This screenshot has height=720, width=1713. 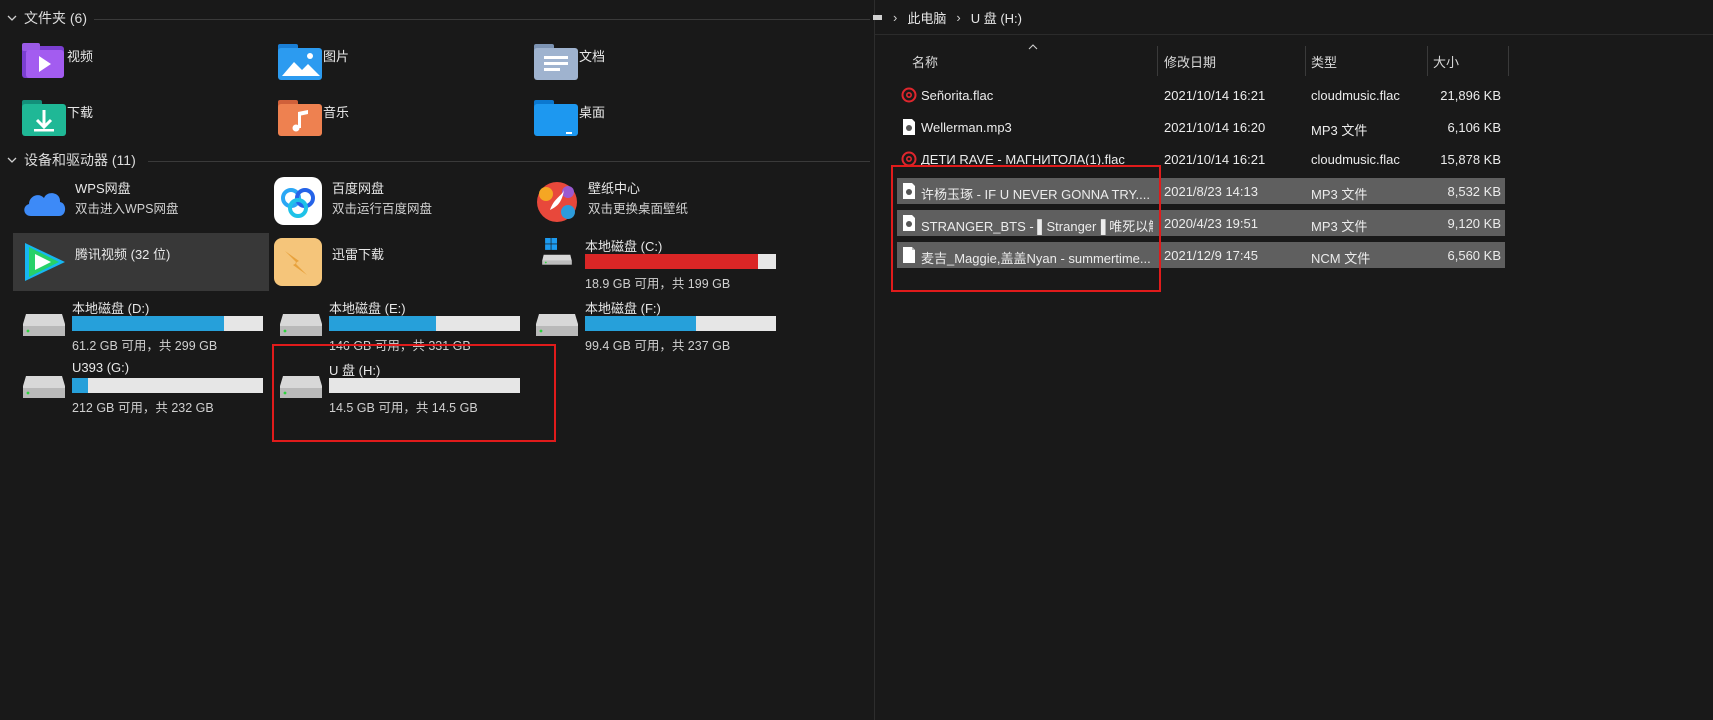 What do you see at coordinates (1474, 191) in the screenshot?
I see `file-size: 8,532 KB` at bounding box center [1474, 191].